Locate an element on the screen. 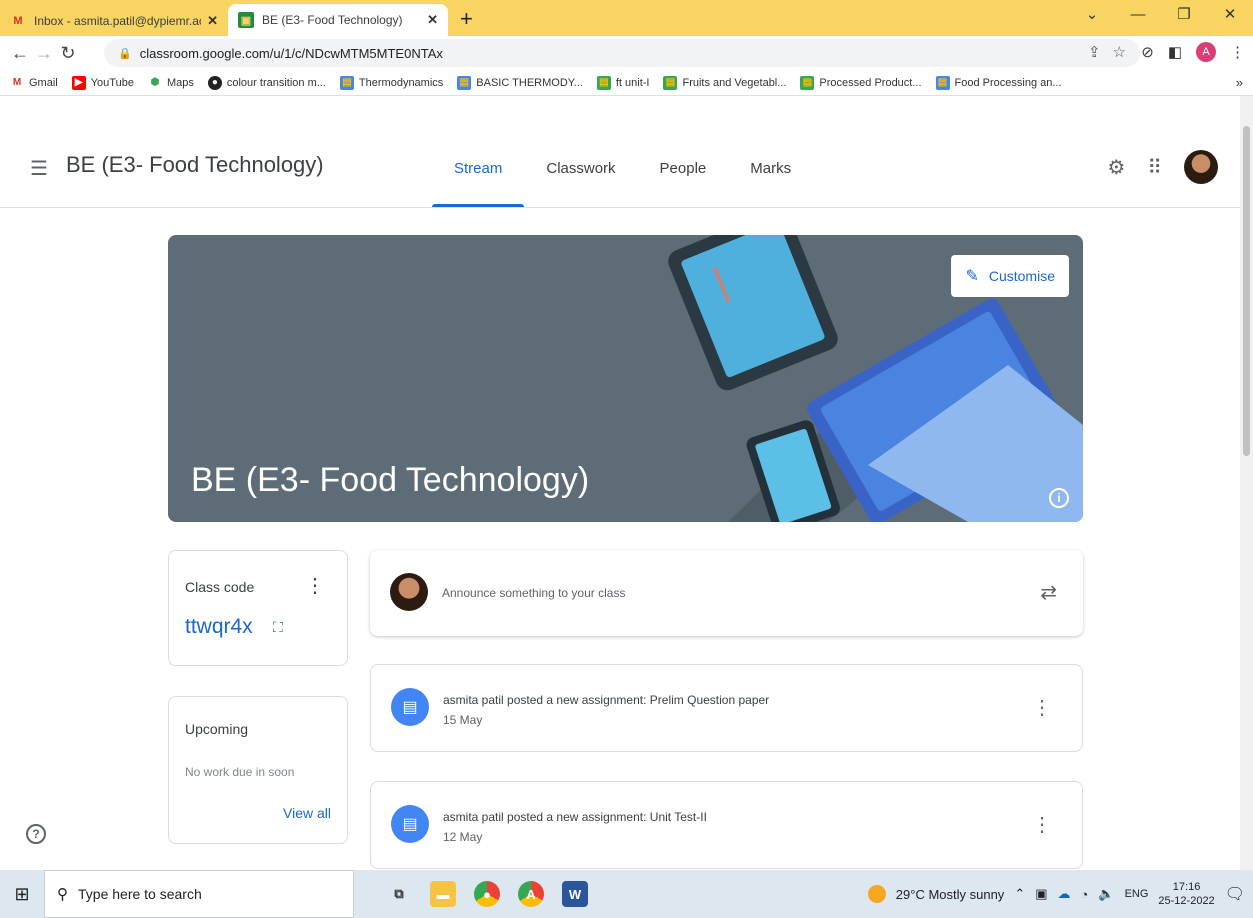 The height and width of the screenshot is (918, 1253). bookmark-maps: ⬢ Maps is located at coordinates (171, 83).